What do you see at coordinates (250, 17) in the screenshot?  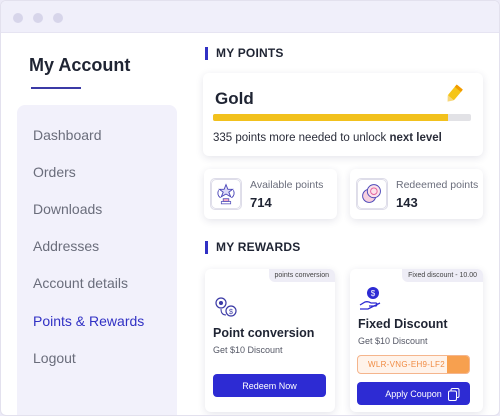 I see `window-titlebar` at bounding box center [250, 17].